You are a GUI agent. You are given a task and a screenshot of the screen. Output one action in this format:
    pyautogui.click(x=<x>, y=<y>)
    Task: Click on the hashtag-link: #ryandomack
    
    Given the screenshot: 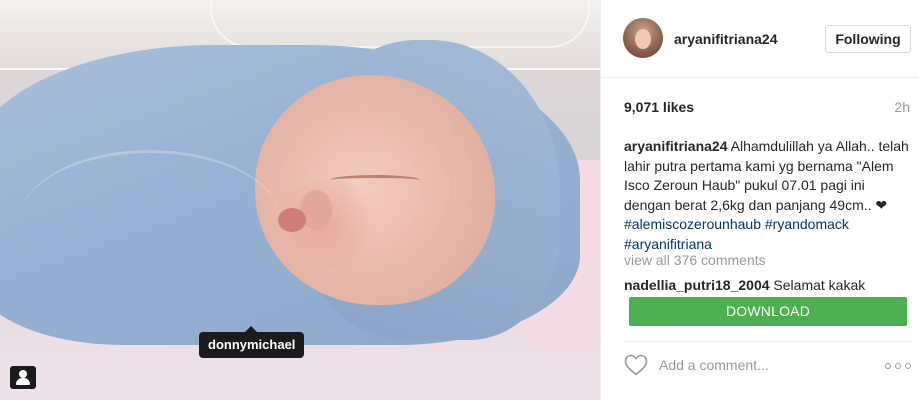 What is the action you would take?
    pyautogui.click(x=807, y=224)
    